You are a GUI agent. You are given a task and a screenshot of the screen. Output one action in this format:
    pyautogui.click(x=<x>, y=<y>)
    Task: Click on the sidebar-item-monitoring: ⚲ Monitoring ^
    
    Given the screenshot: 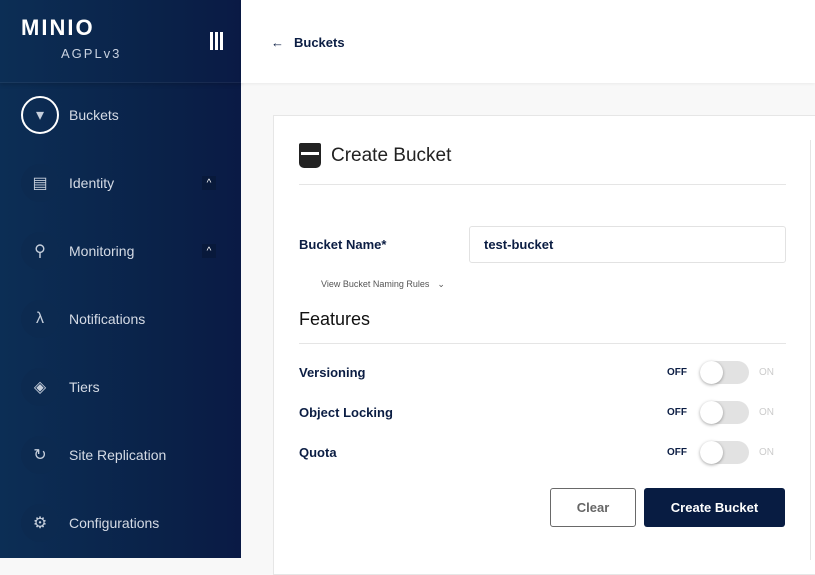 What is the action you would take?
    pyautogui.click(x=120, y=251)
    